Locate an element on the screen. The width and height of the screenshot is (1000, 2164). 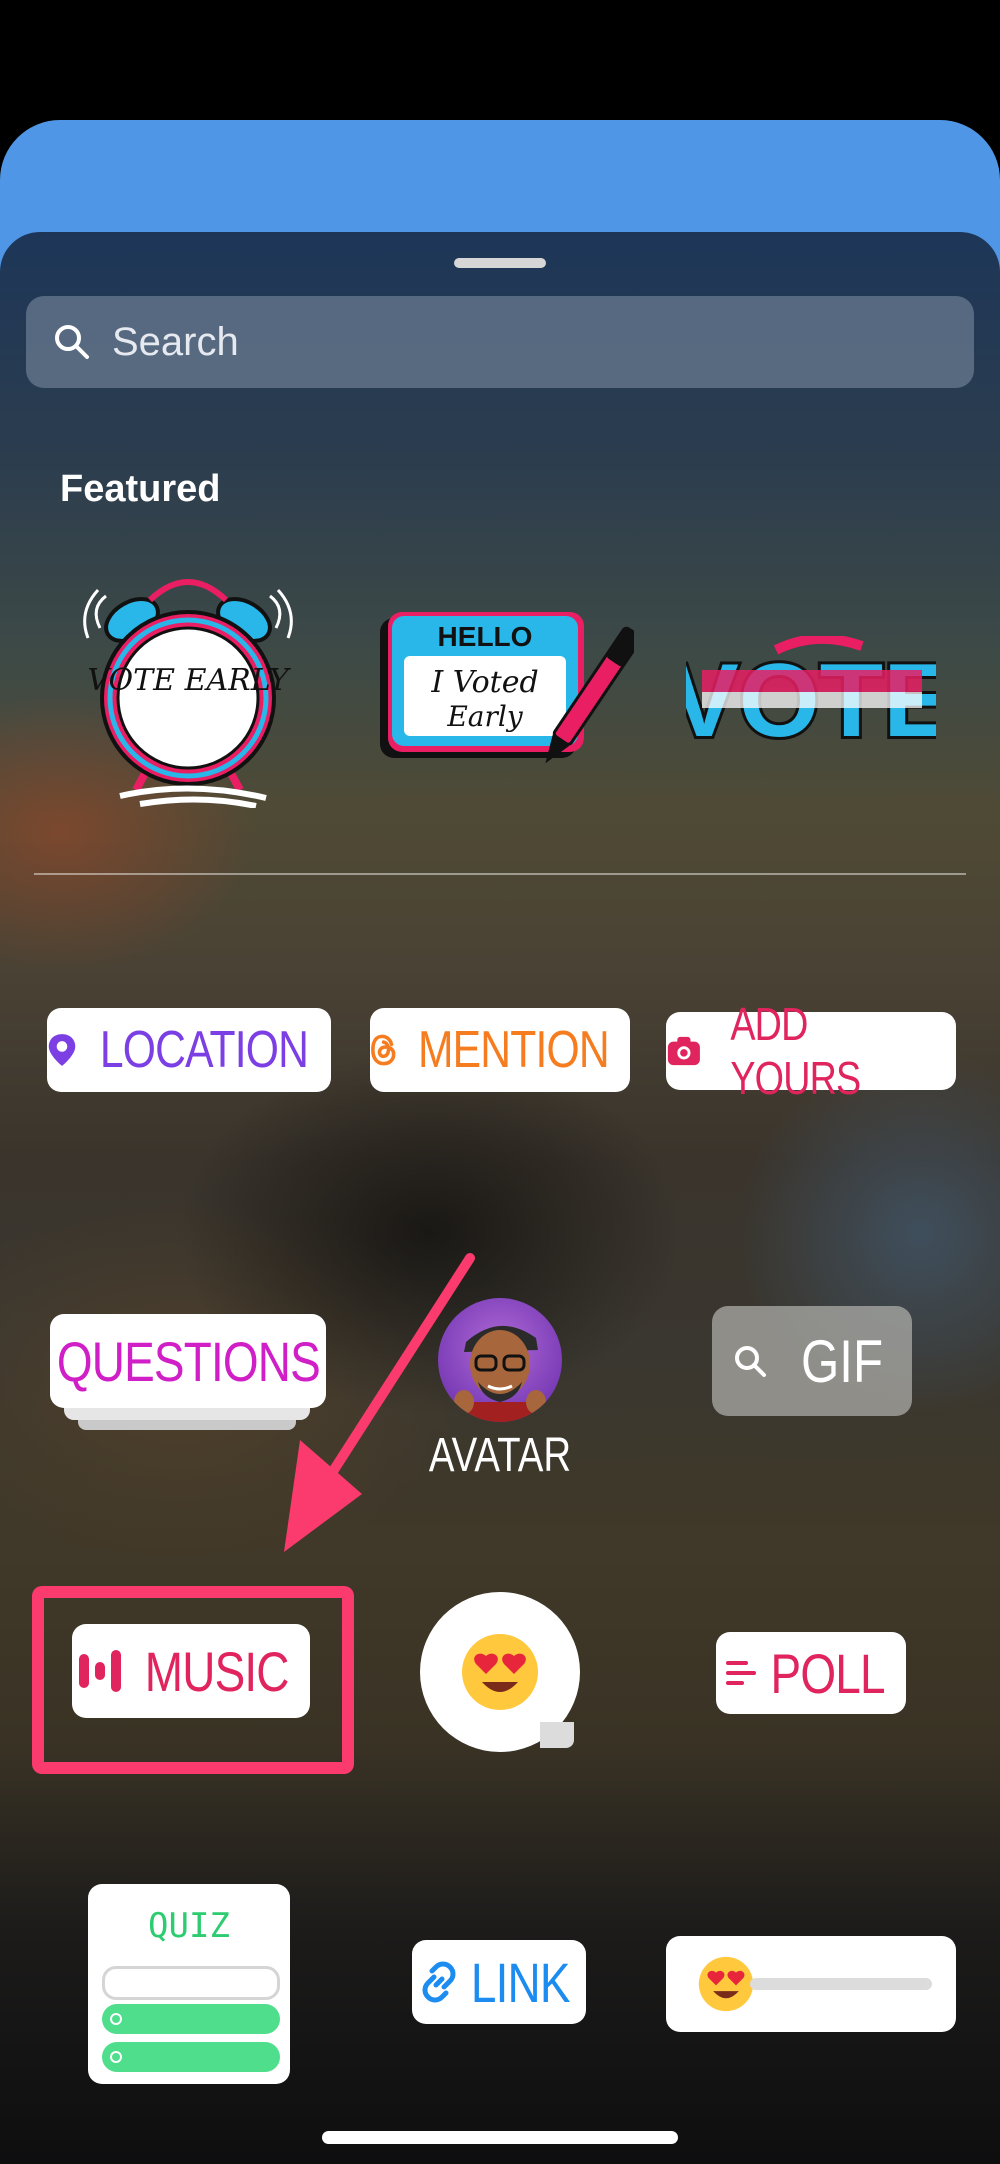
home-indicator is located at coordinates (500, 2137).